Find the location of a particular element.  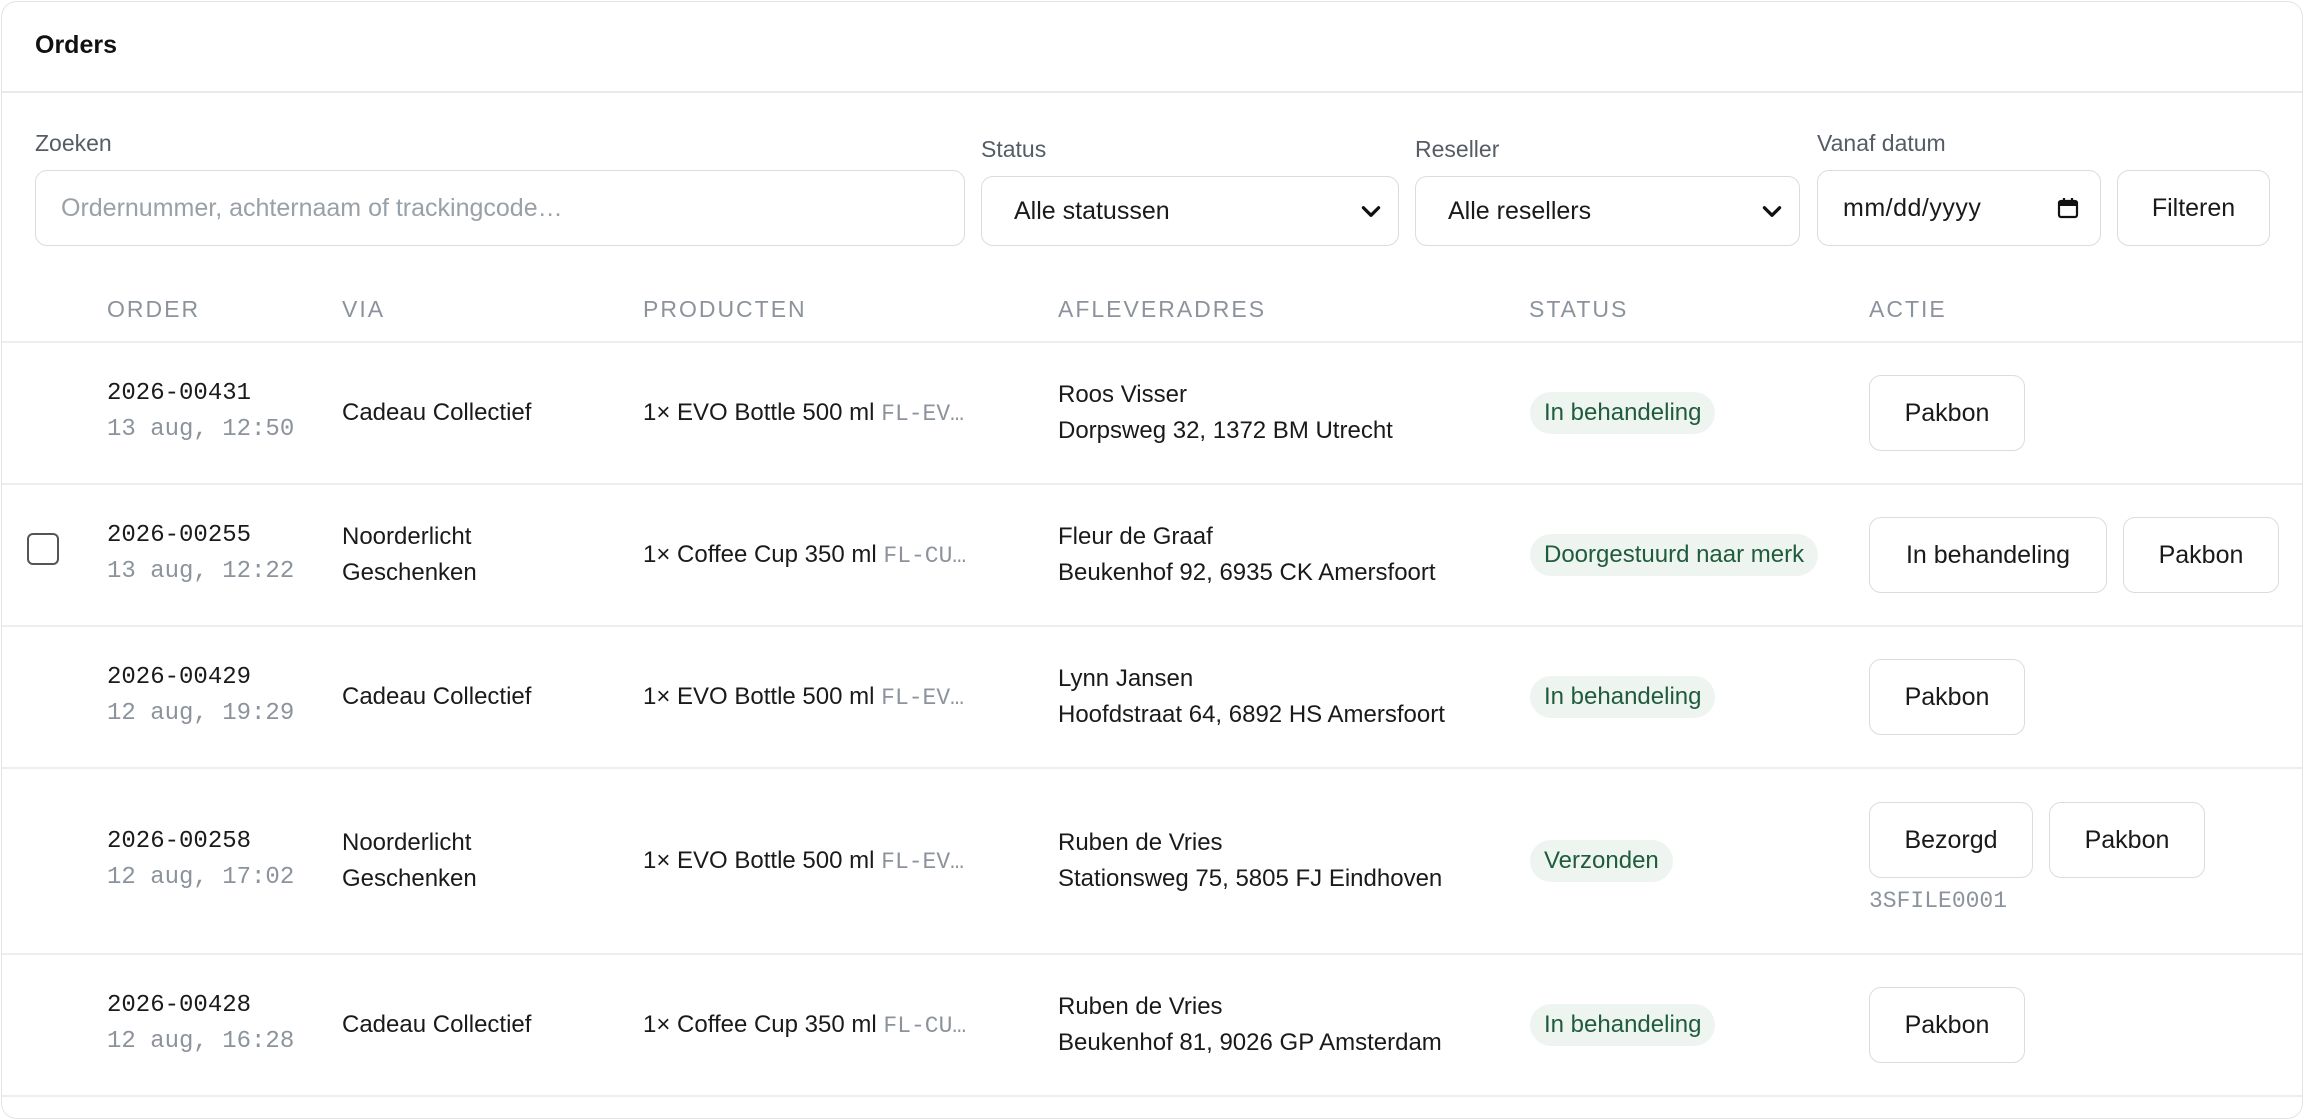

table-header-divider is located at coordinates (1152, 342).